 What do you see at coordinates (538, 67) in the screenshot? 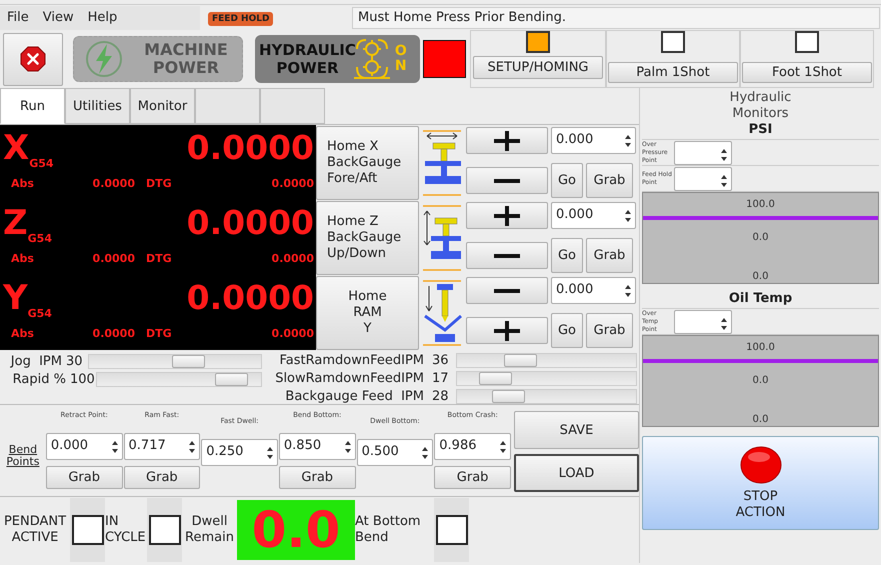
I see `mode-button: SETUP/HOMING` at bounding box center [538, 67].